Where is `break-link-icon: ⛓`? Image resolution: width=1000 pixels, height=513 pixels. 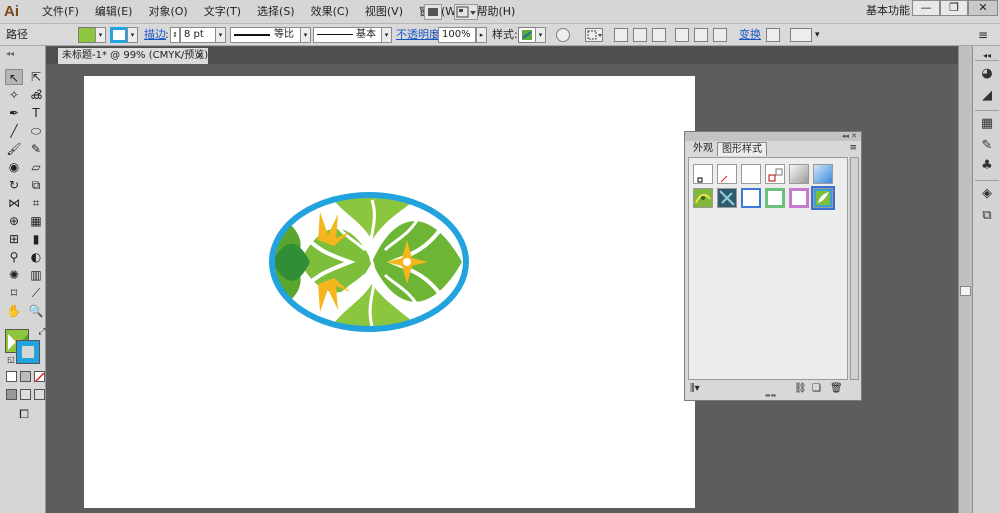
break-link-icon: ⛓ is located at coordinates (800, 389).